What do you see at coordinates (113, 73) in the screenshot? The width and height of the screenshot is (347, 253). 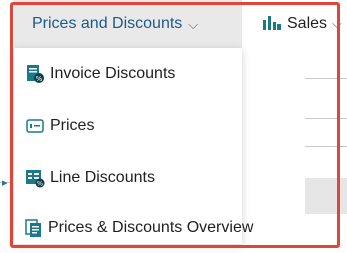 I see `menu-item-label: Invoice Discounts` at bounding box center [113, 73].